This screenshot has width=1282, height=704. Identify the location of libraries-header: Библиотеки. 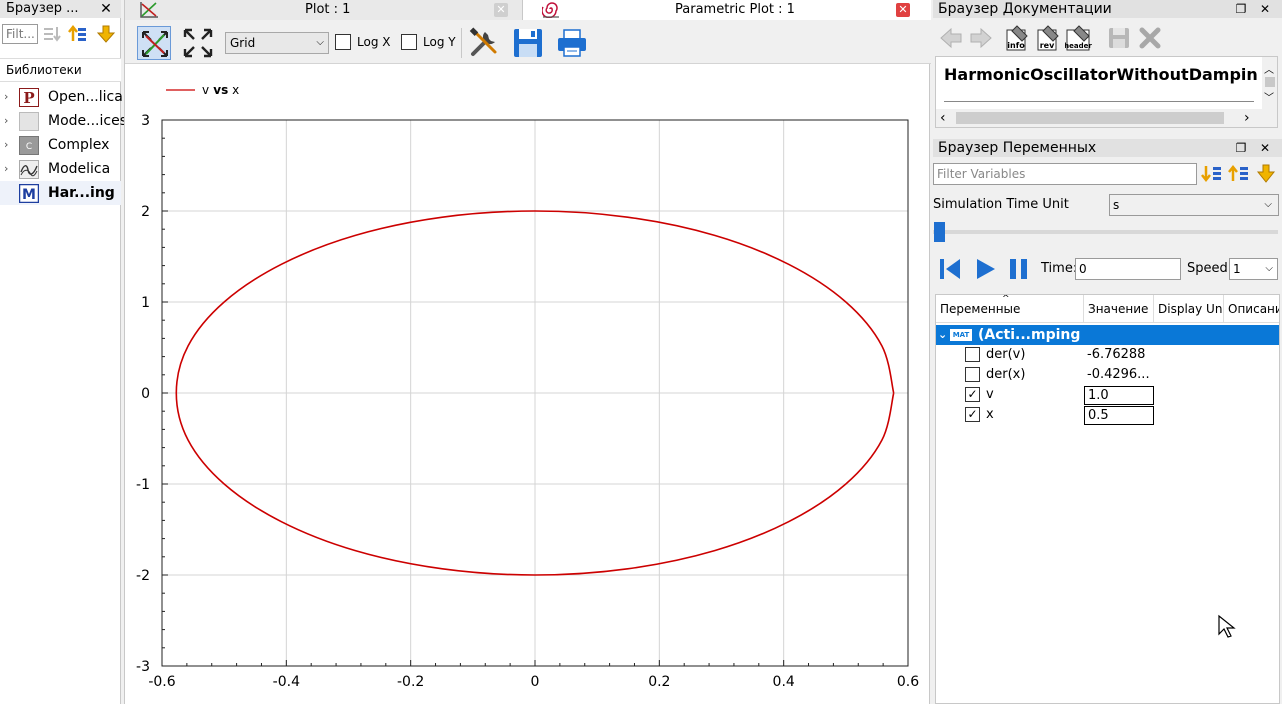
(60, 70).